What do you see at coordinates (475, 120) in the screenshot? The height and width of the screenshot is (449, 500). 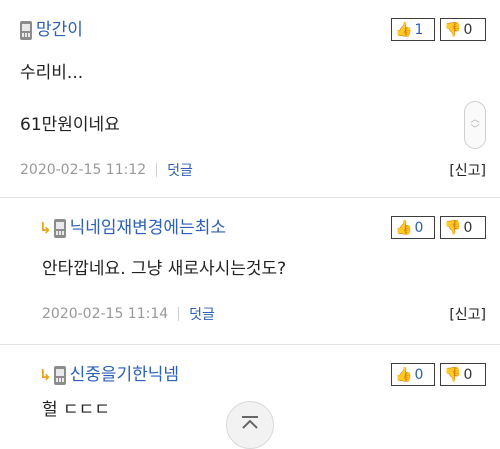 I see `chevron-up-icon: ︿` at bounding box center [475, 120].